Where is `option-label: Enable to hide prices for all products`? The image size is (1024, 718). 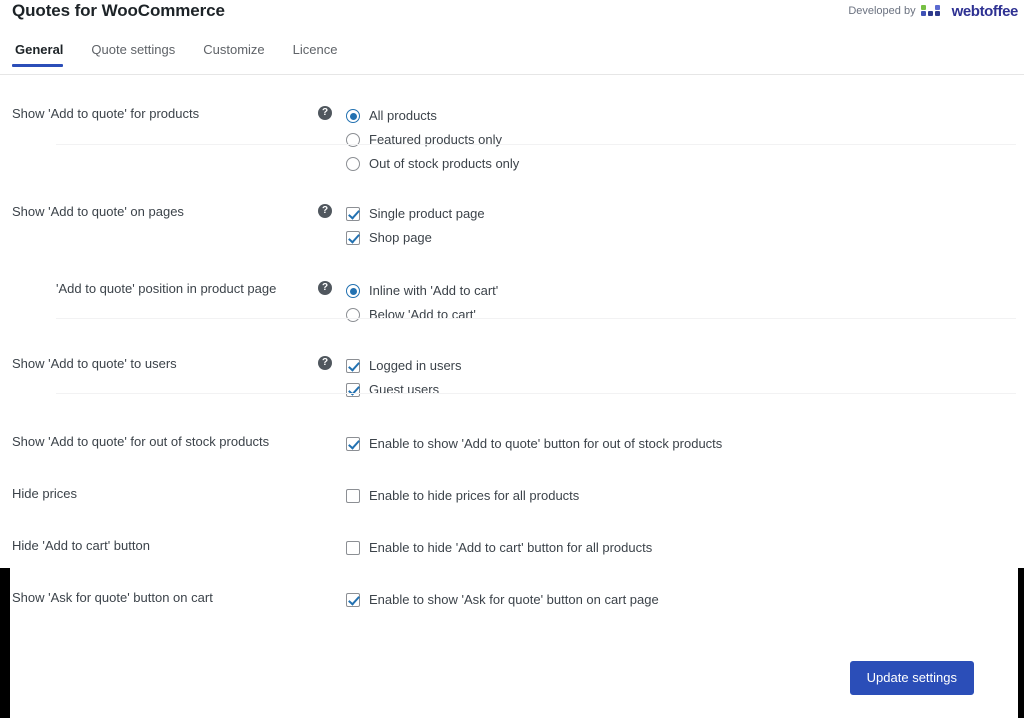
option-label: Enable to hide prices for all products is located at coordinates (474, 495).